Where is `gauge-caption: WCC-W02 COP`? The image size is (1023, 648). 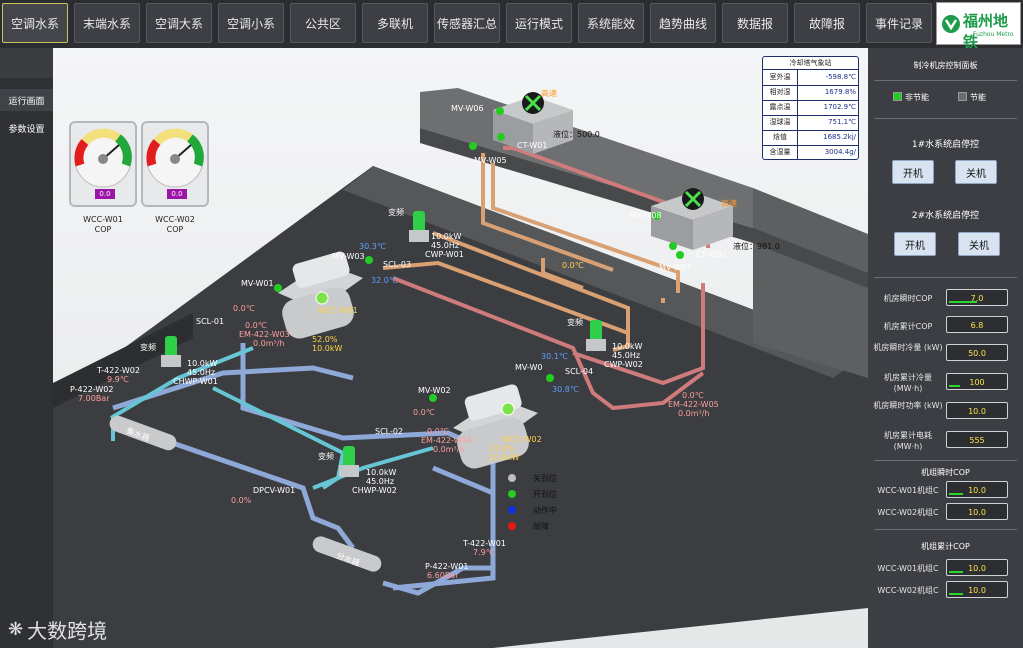
gauge-caption: WCC-W02 COP is located at coordinates (175, 225).